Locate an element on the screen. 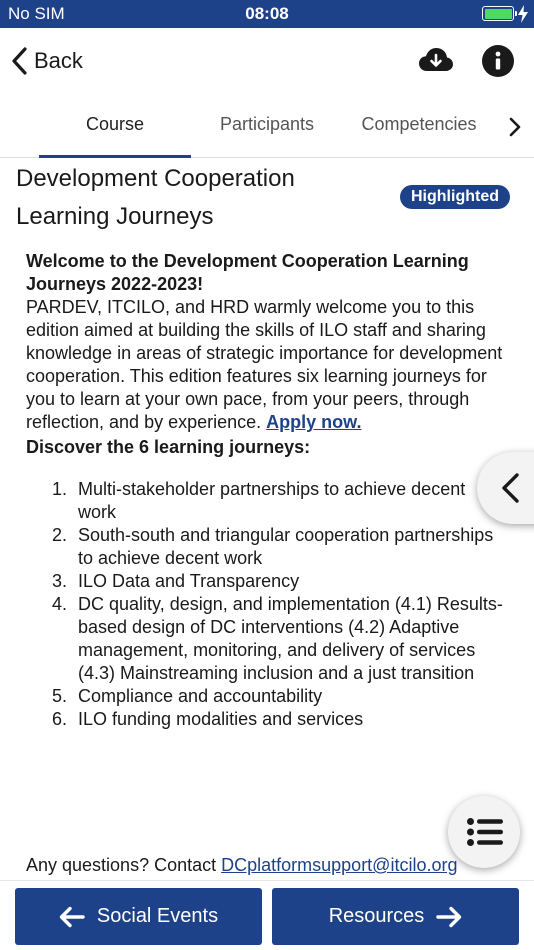  arrow-right-icon is located at coordinates (449, 916).